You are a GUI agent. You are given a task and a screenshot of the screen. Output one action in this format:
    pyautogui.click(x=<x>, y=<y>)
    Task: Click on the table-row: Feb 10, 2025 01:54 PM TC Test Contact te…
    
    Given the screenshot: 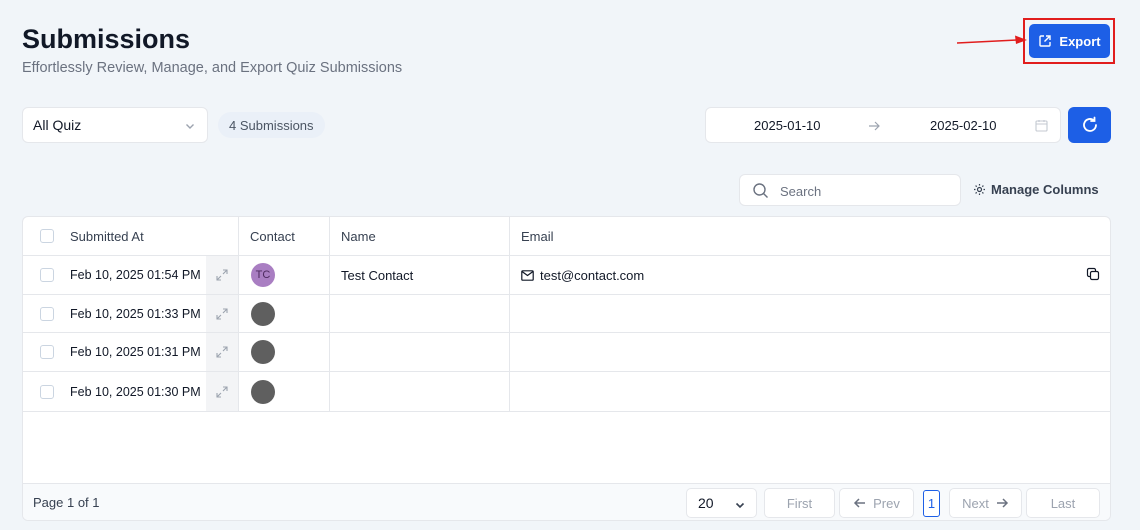 What is the action you would take?
    pyautogui.click(x=566, y=275)
    